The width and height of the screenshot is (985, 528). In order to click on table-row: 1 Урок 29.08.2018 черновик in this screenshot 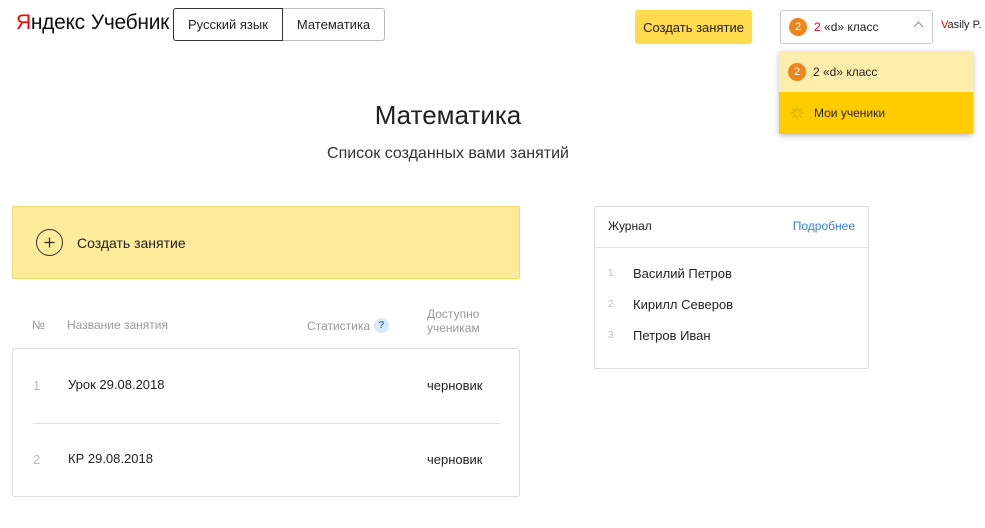, I will do `click(266, 386)`.